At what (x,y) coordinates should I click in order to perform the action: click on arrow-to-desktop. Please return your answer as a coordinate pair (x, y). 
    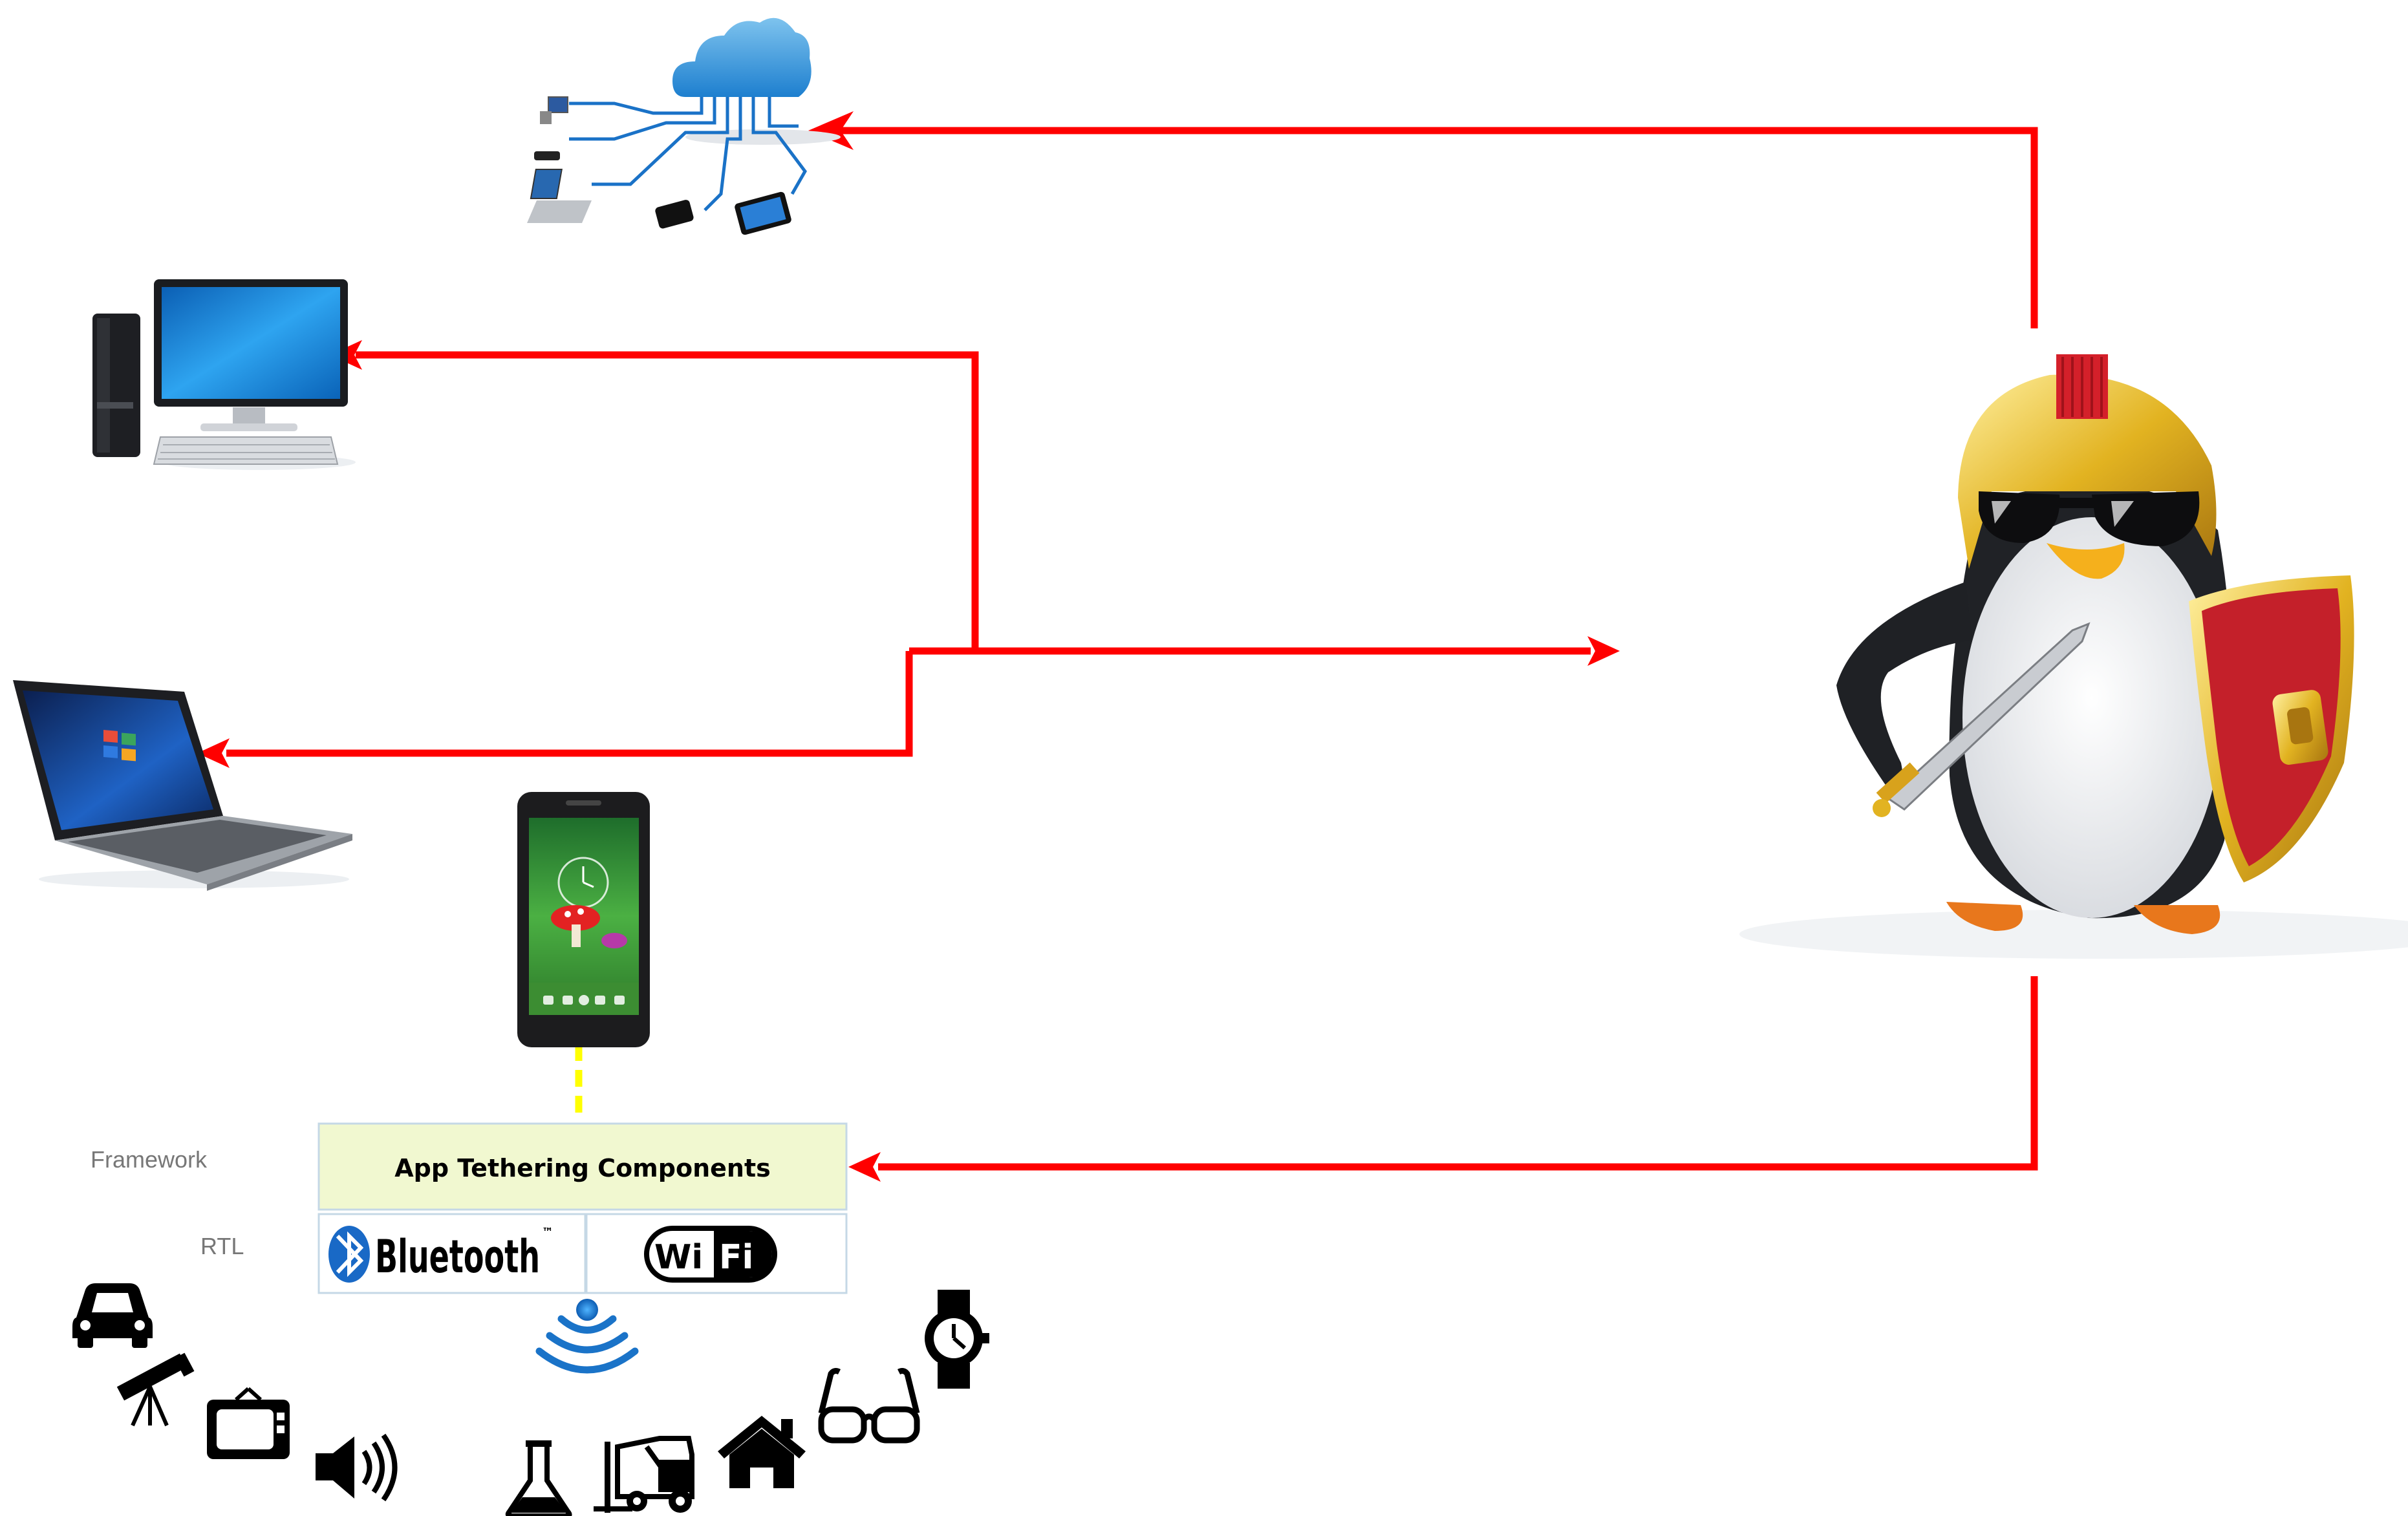
    Looking at the image, I should click on (667, 501).